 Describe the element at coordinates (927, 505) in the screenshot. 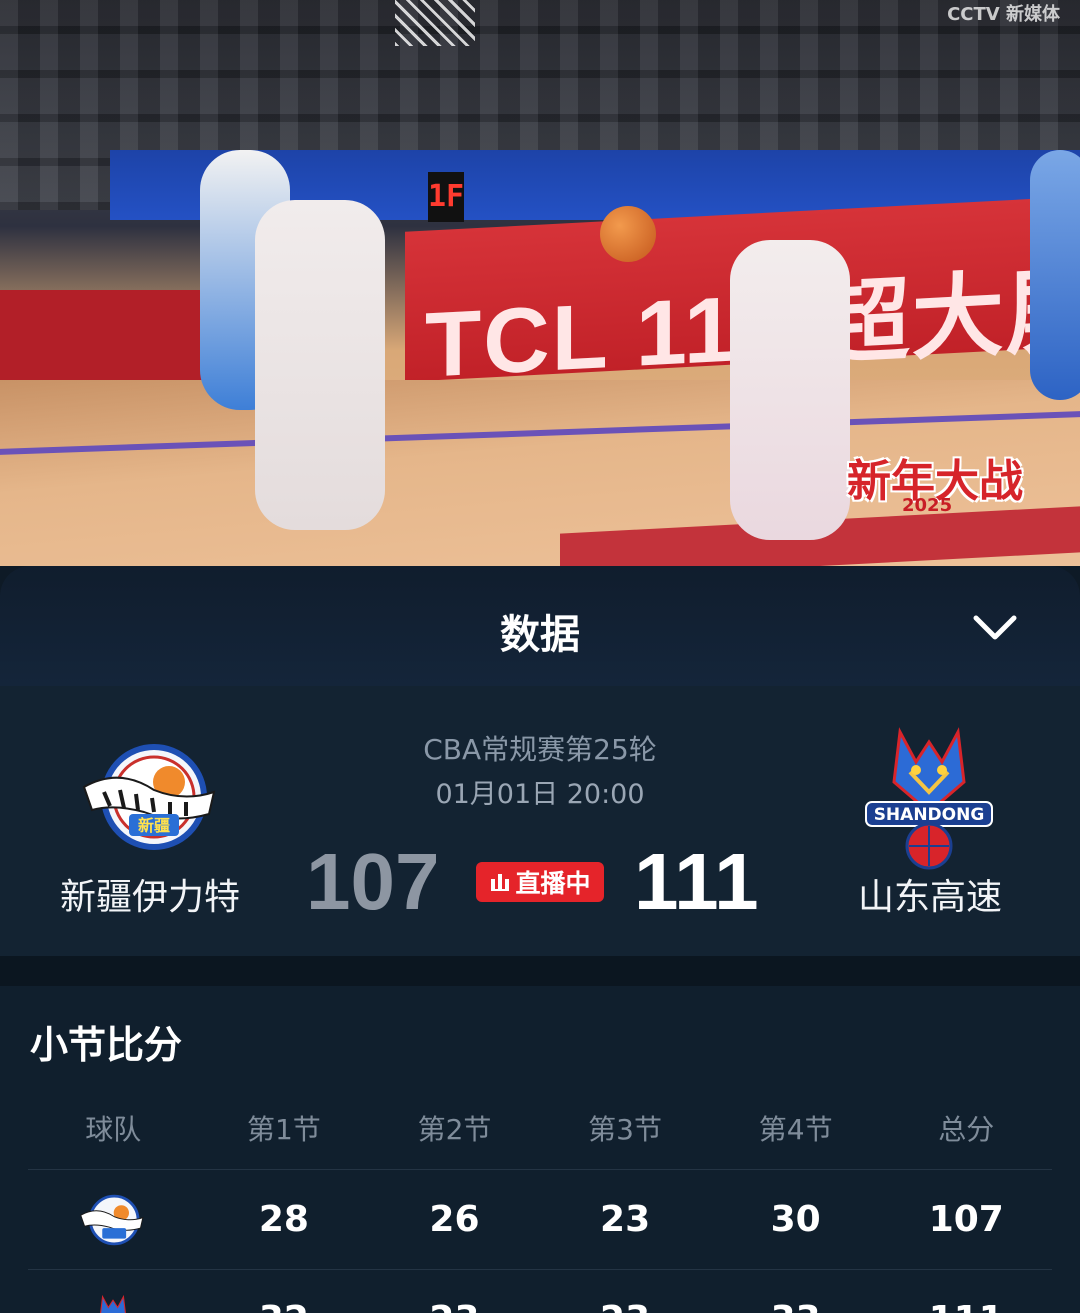

I see `banner-year: 2025` at that location.